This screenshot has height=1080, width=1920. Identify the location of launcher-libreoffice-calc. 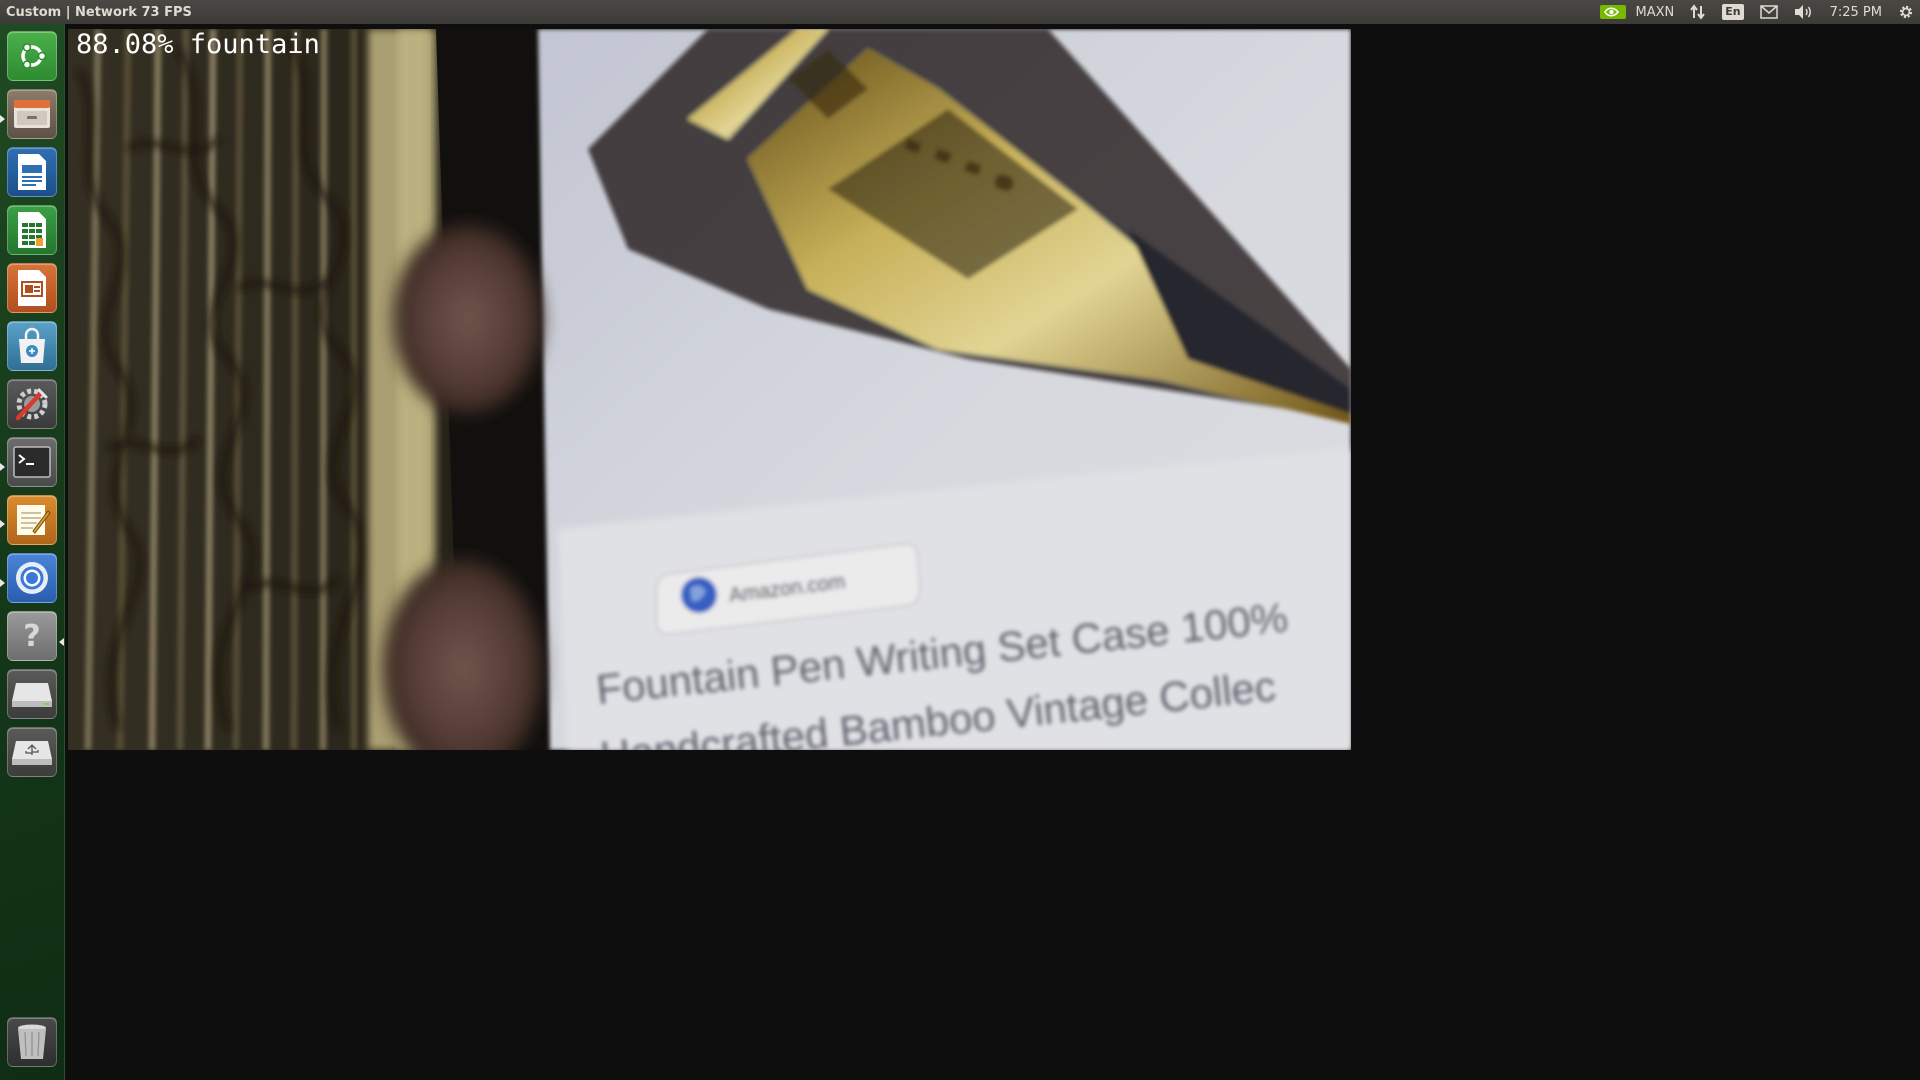
(32, 230).